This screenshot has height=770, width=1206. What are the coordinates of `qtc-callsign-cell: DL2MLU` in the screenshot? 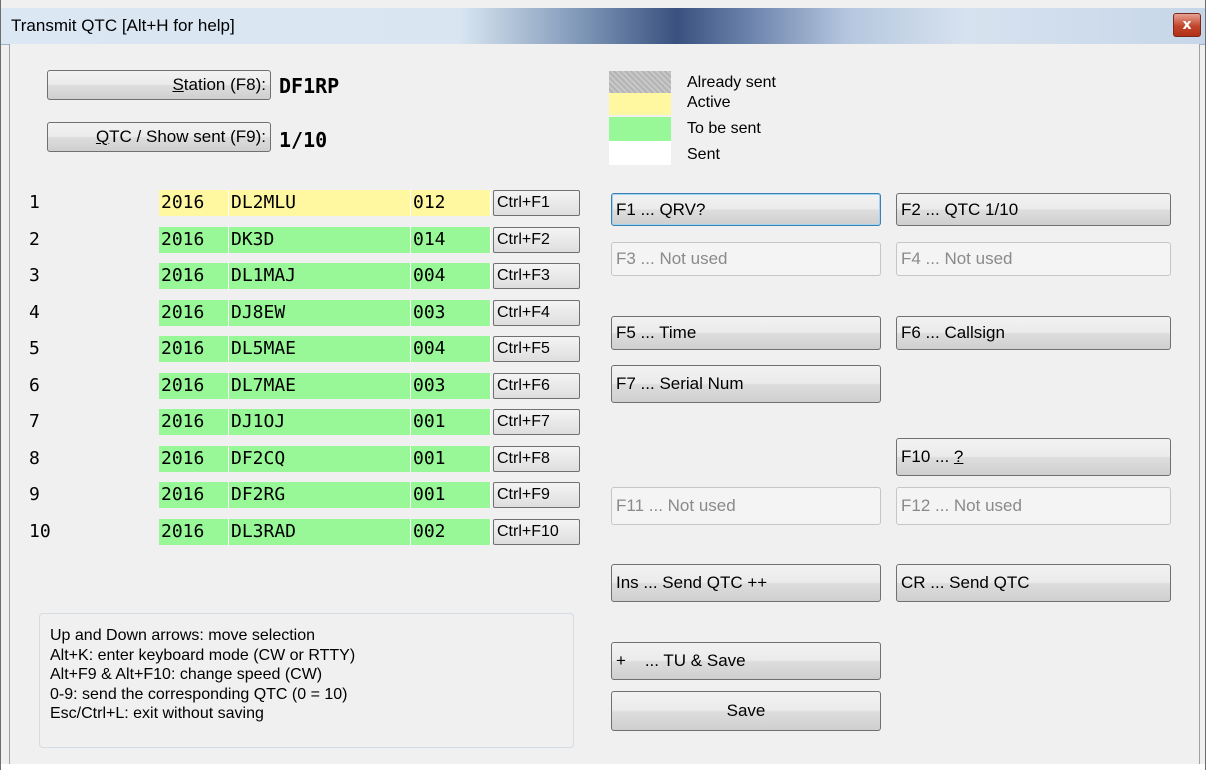 It's located at (320, 203).